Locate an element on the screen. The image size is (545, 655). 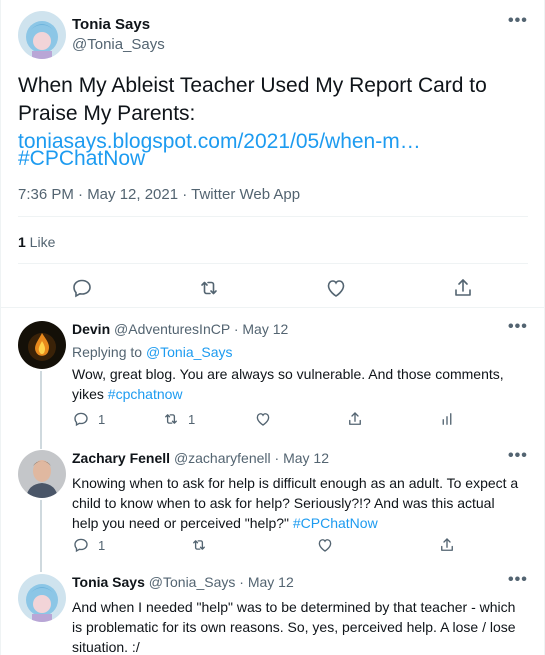
replying-to: Replying to @Tonia_Says is located at coordinates (152, 352).